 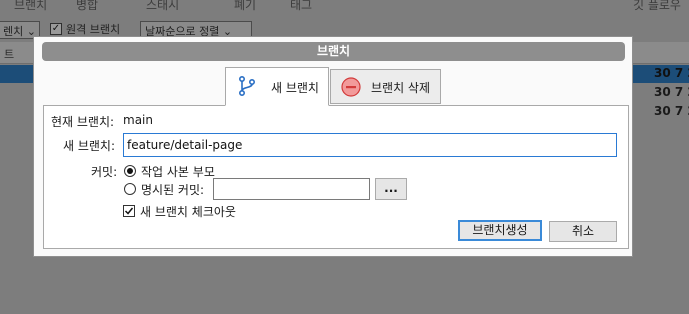 What do you see at coordinates (9, 54) in the screenshot?
I see `column-header-glyph: 트` at bounding box center [9, 54].